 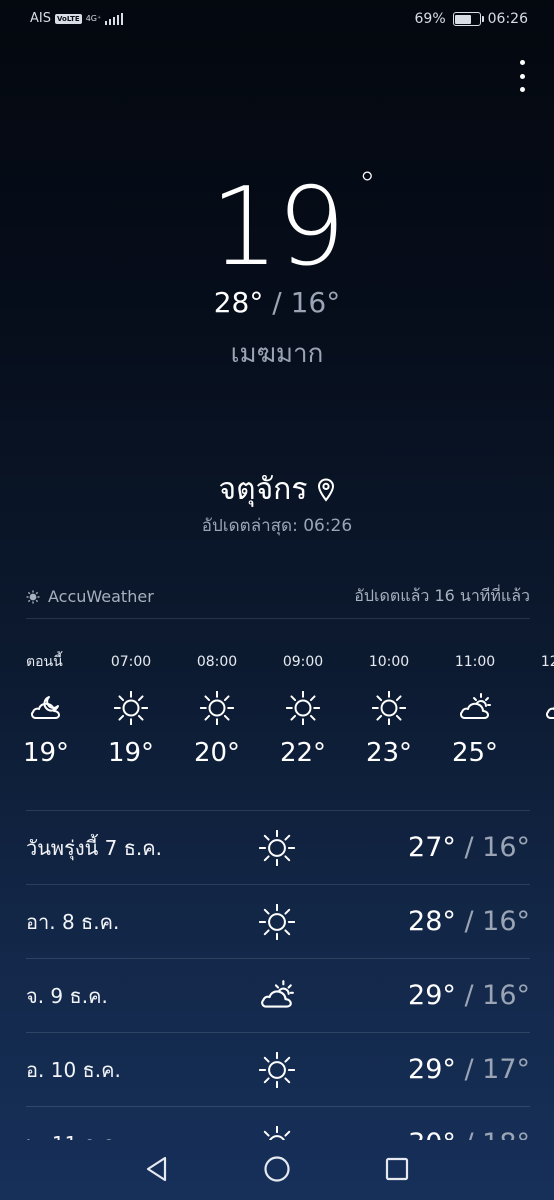 I want to click on daily-label: จ. 9 ธ.ค., so click(x=67, y=995).